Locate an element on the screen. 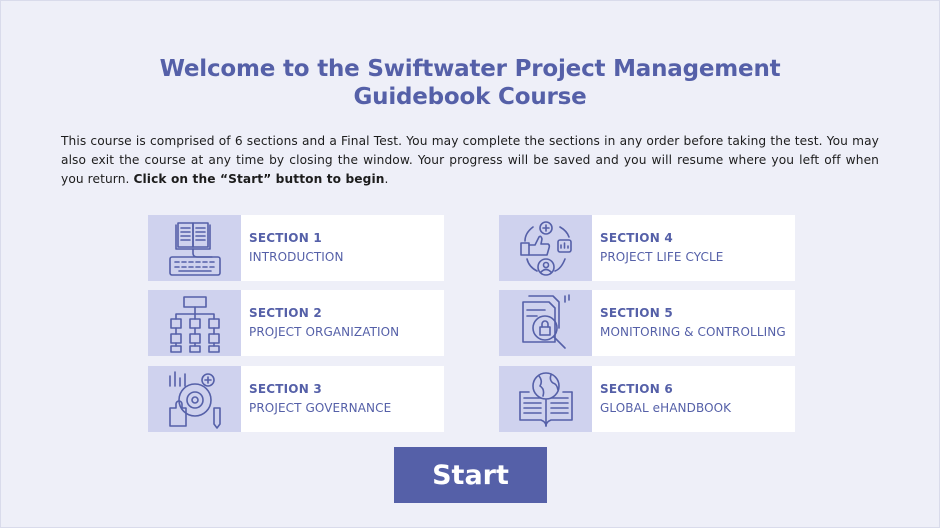  section-card-2: SECTION 2 PROJECT ORGANIZATION is located at coordinates (296, 323).